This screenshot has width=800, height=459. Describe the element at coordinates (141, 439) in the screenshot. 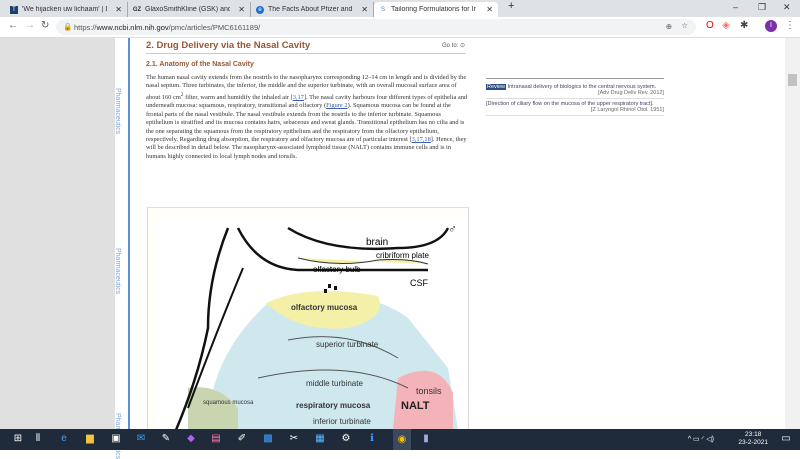

I see `mail-icon: ✉` at that location.